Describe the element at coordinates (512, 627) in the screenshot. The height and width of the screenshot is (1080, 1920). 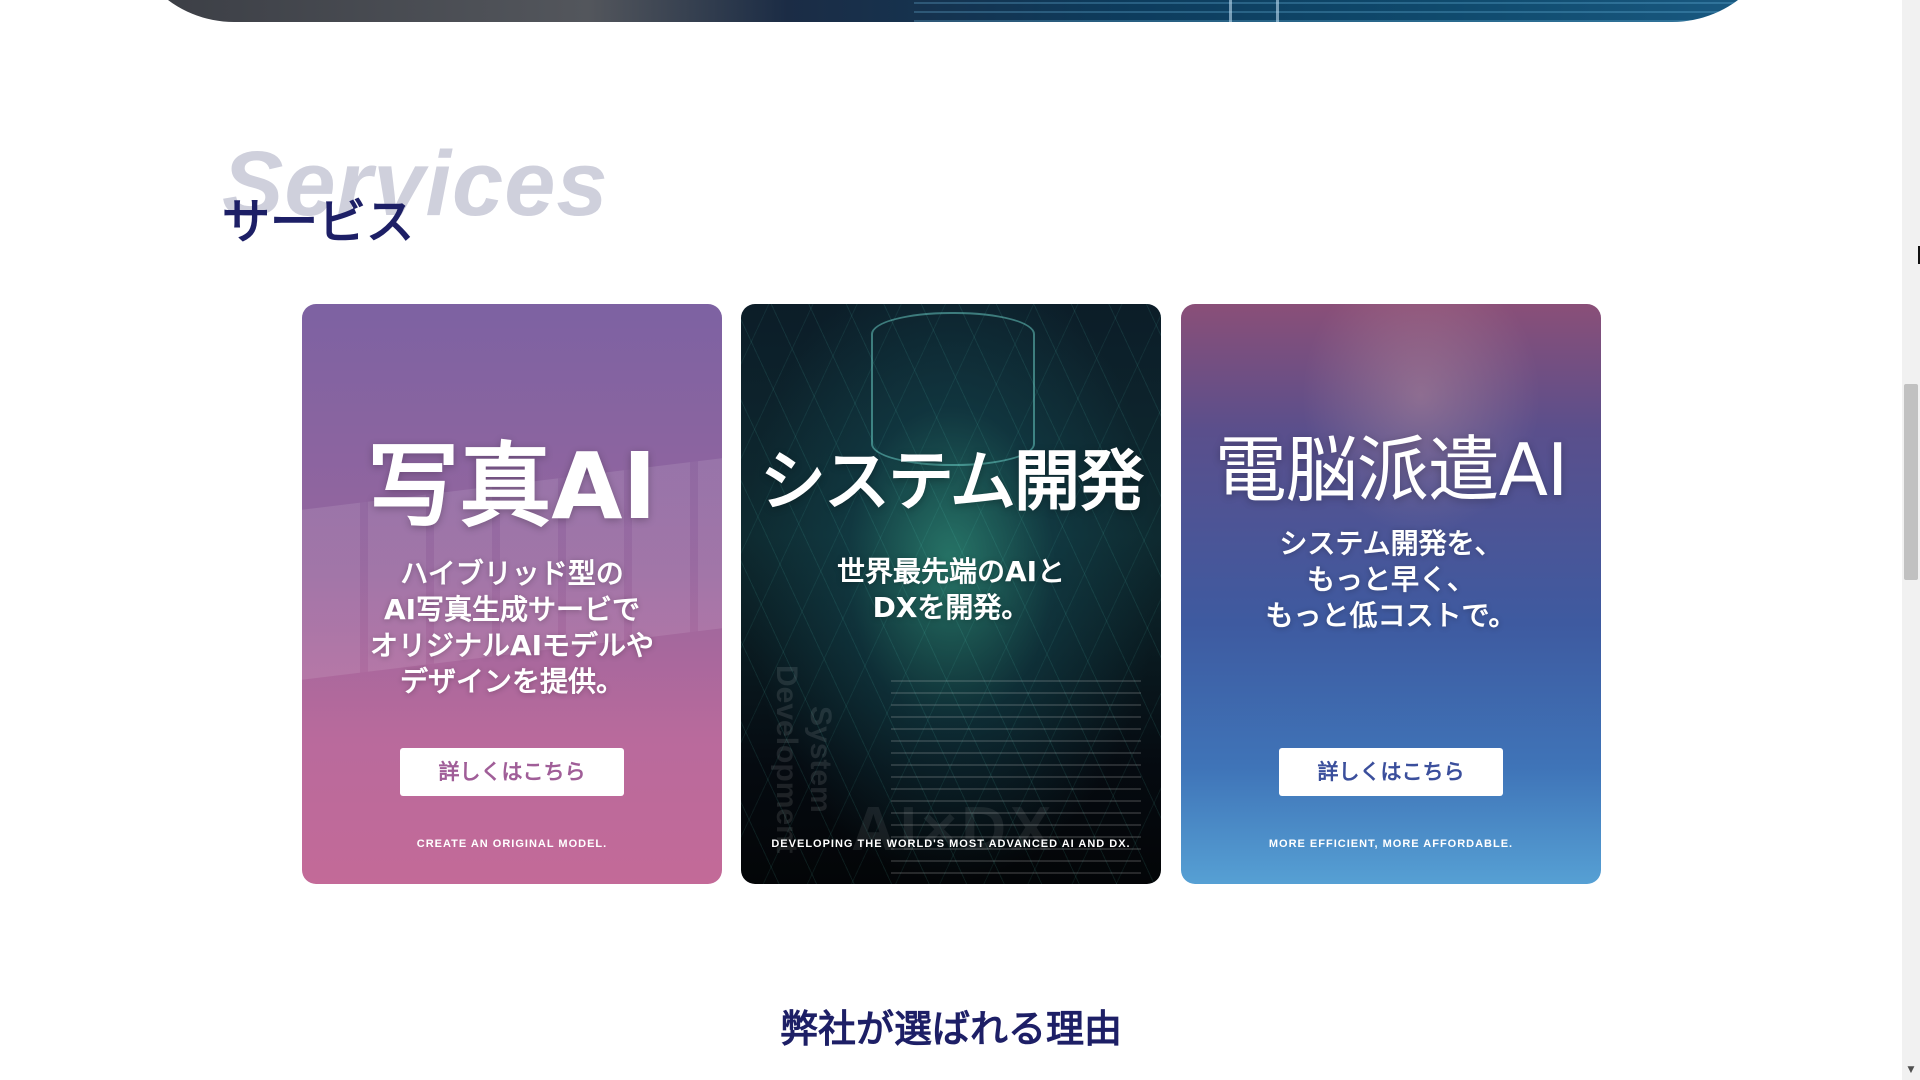
I see `card-description: ハイブリッド型の AI写真生成サービで オリジナルAIモデルや デザインを提供。` at that location.